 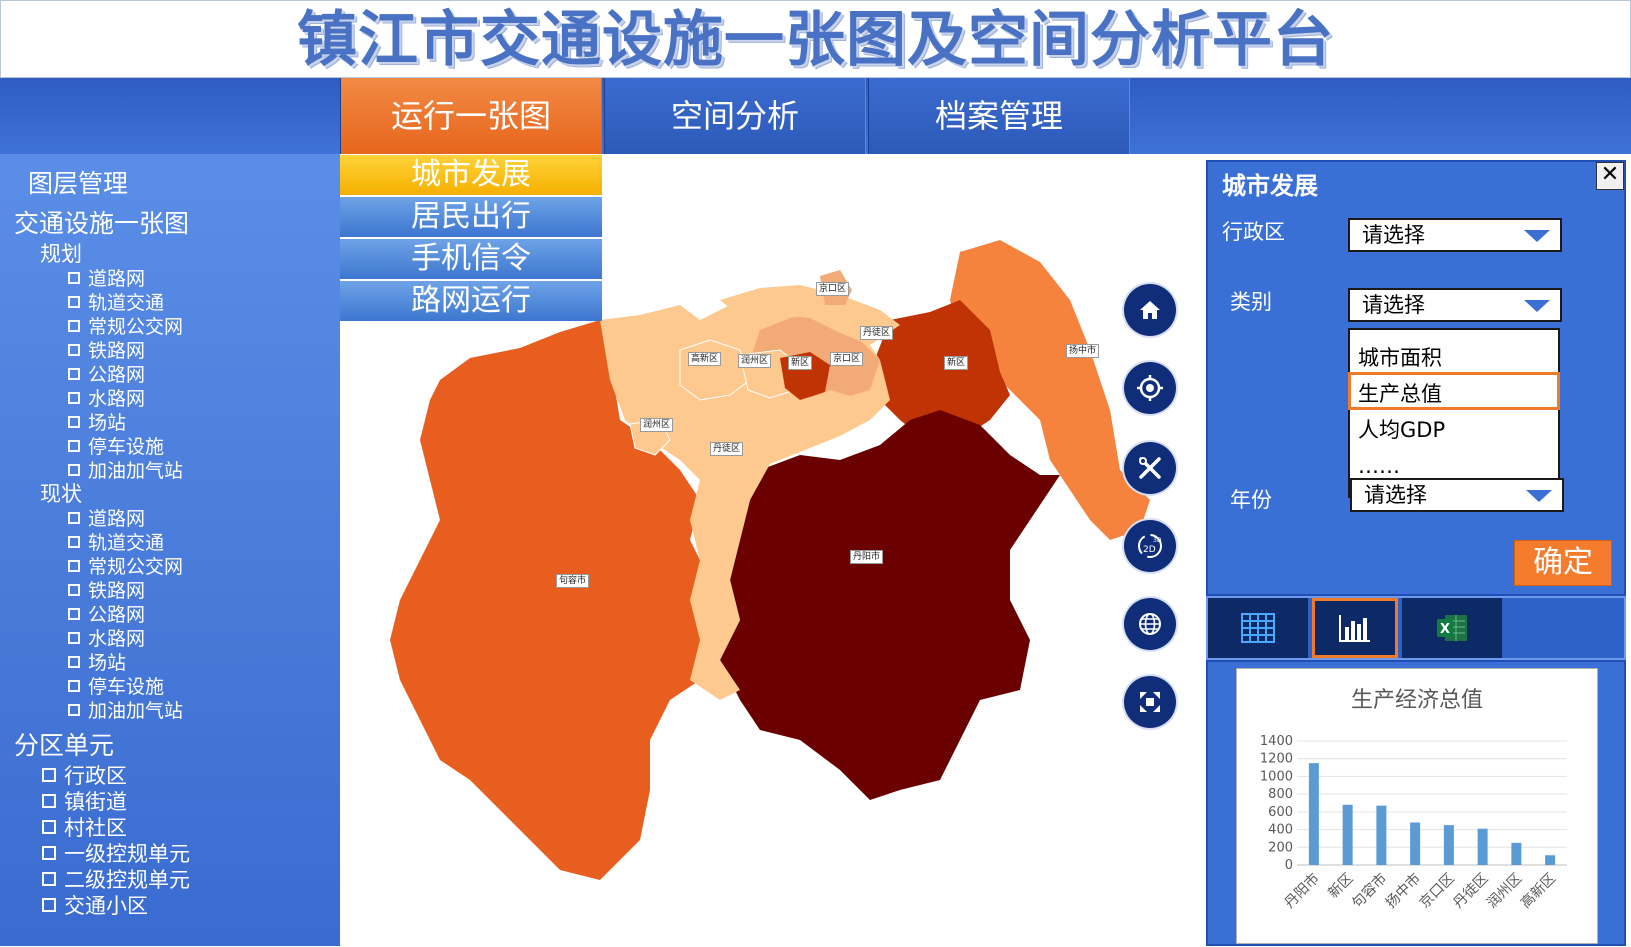 What do you see at coordinates (106, 349) in the screenshot?
I see `plan-layer-item: 铁路网` at bounding box center [106, 349].